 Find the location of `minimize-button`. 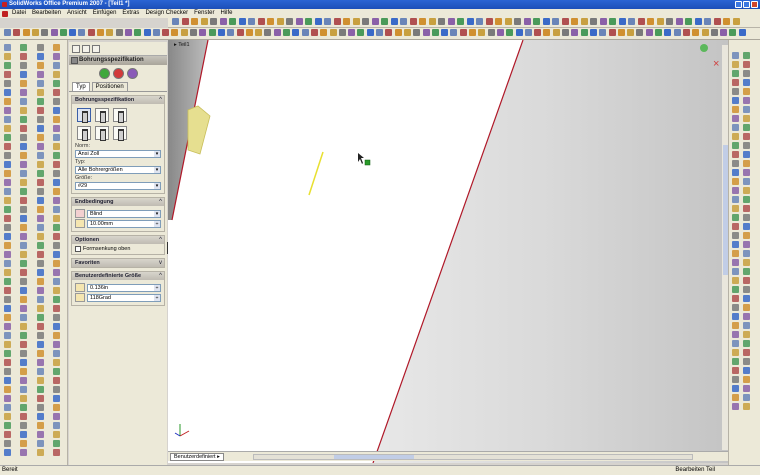

minimize-button is located at coordinates (738, 4).